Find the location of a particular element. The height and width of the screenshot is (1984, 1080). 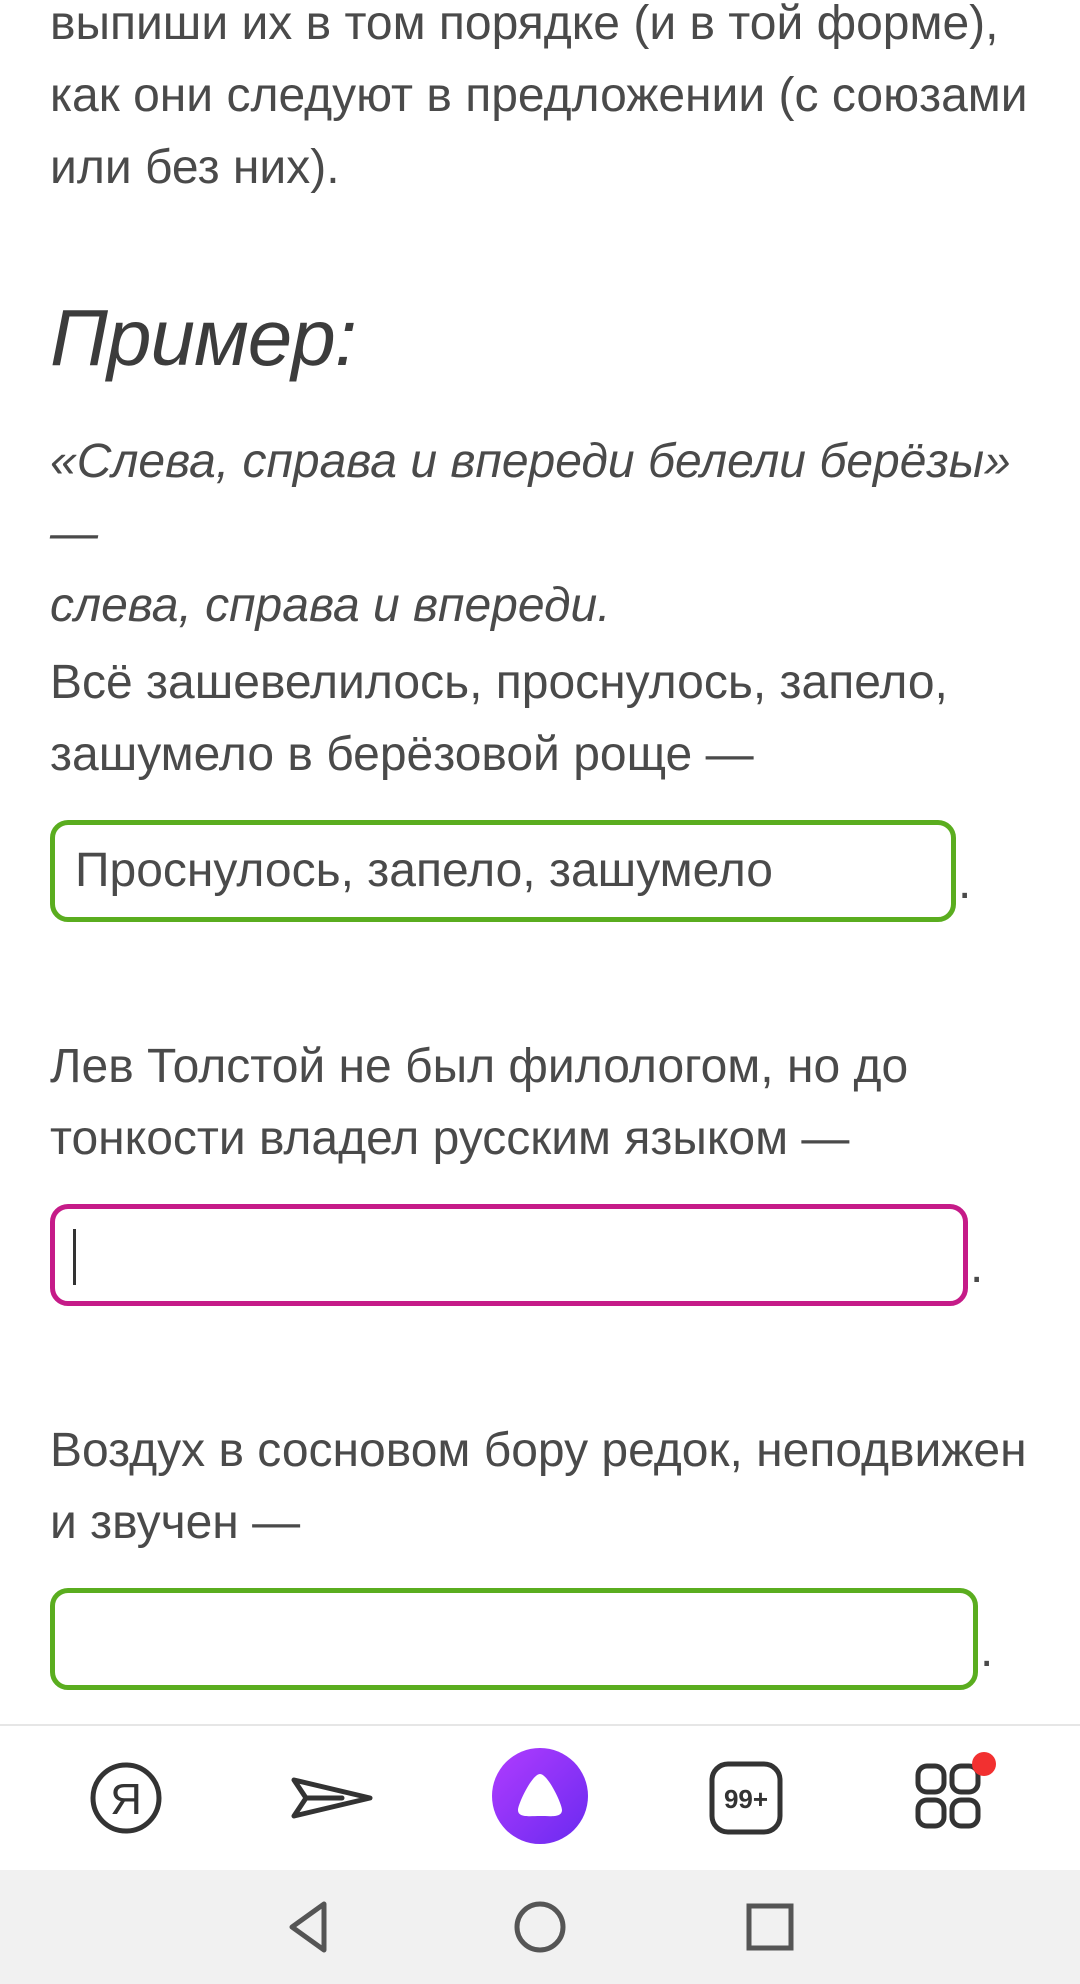

yandex-icon-letter: Я is located at coordinates (126, 1799).